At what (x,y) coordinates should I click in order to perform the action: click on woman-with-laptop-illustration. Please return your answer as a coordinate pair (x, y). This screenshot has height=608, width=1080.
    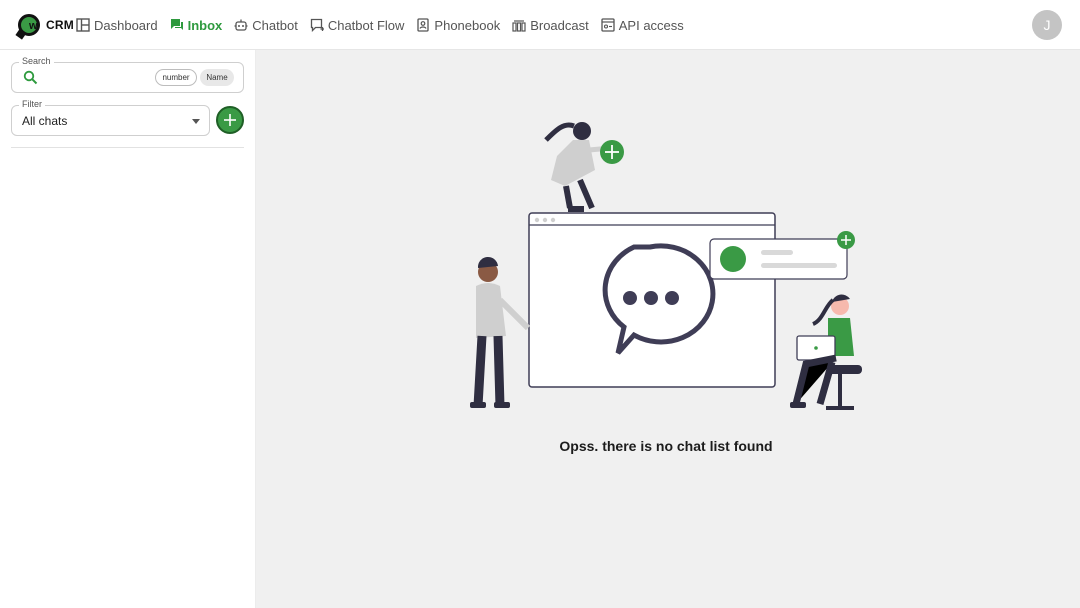
    Looking at the image, I should click on (826, 352).